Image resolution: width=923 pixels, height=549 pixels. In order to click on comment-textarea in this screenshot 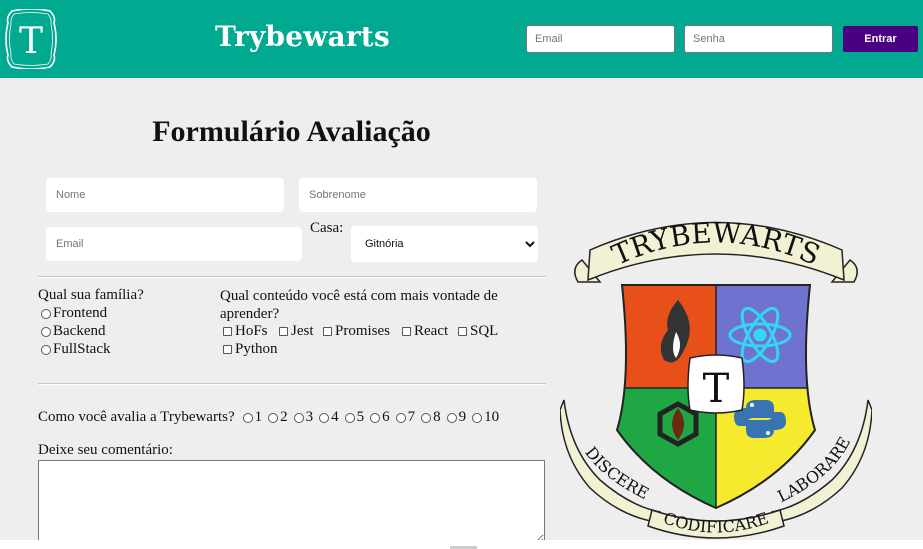, I will do `click(291, 502)`.